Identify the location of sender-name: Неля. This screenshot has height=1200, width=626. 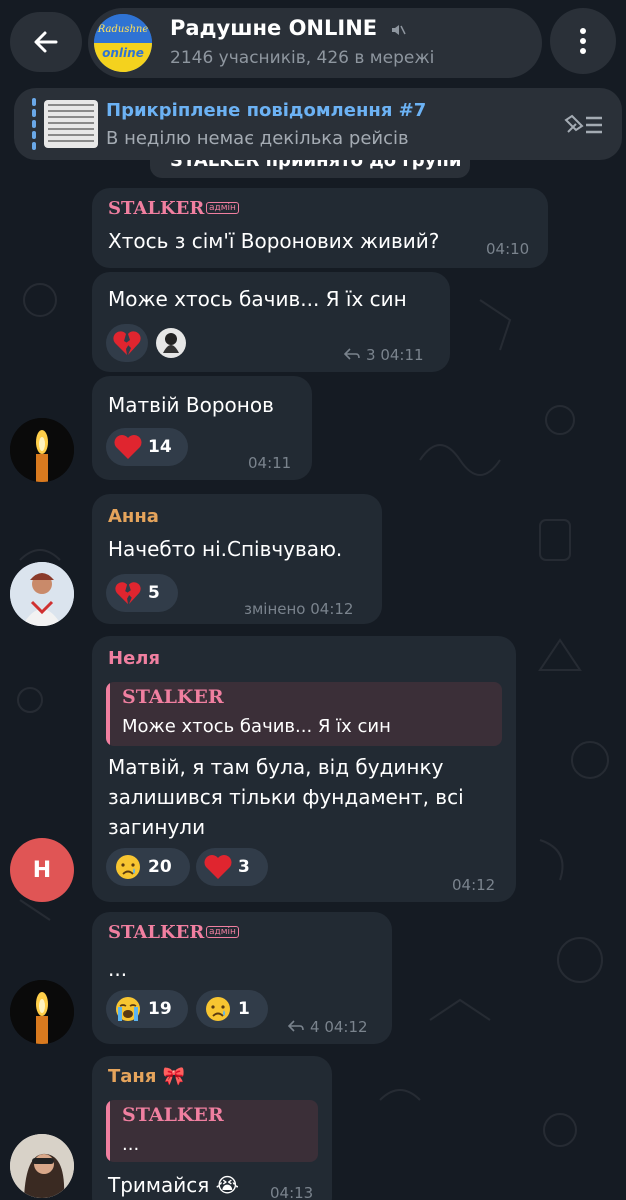
(134, 658).